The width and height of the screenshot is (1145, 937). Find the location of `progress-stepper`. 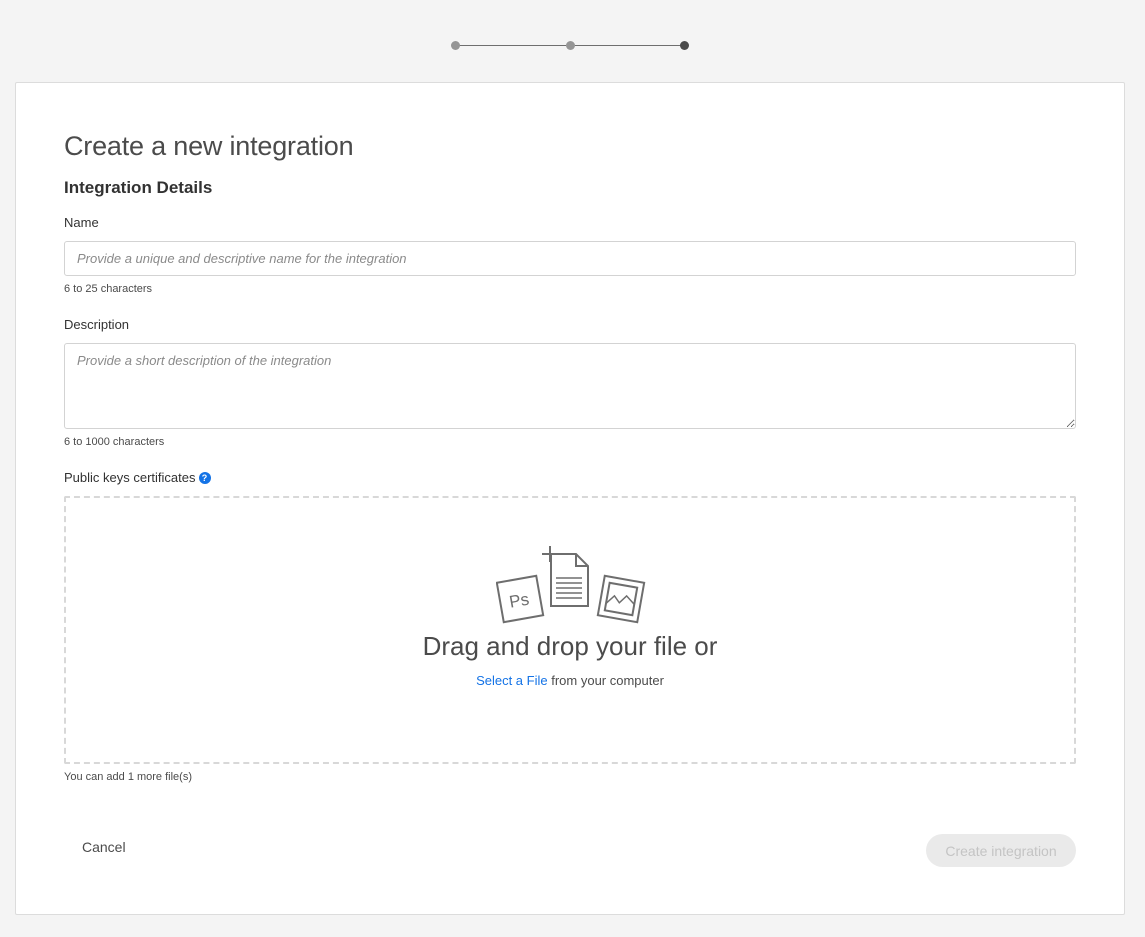

progress-stepper is located at coordinates (570, 46).